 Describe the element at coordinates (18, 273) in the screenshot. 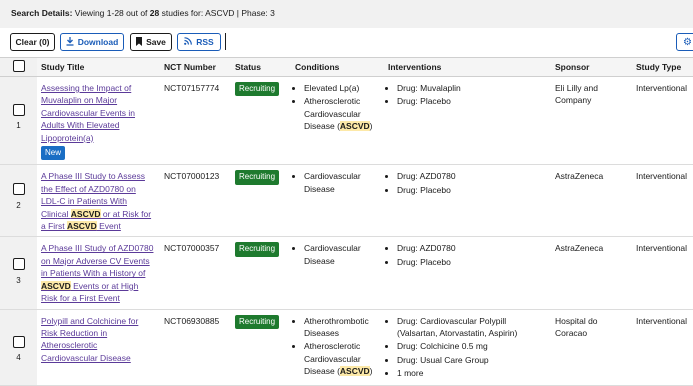

I see `row-select-cell: 3` at that location.